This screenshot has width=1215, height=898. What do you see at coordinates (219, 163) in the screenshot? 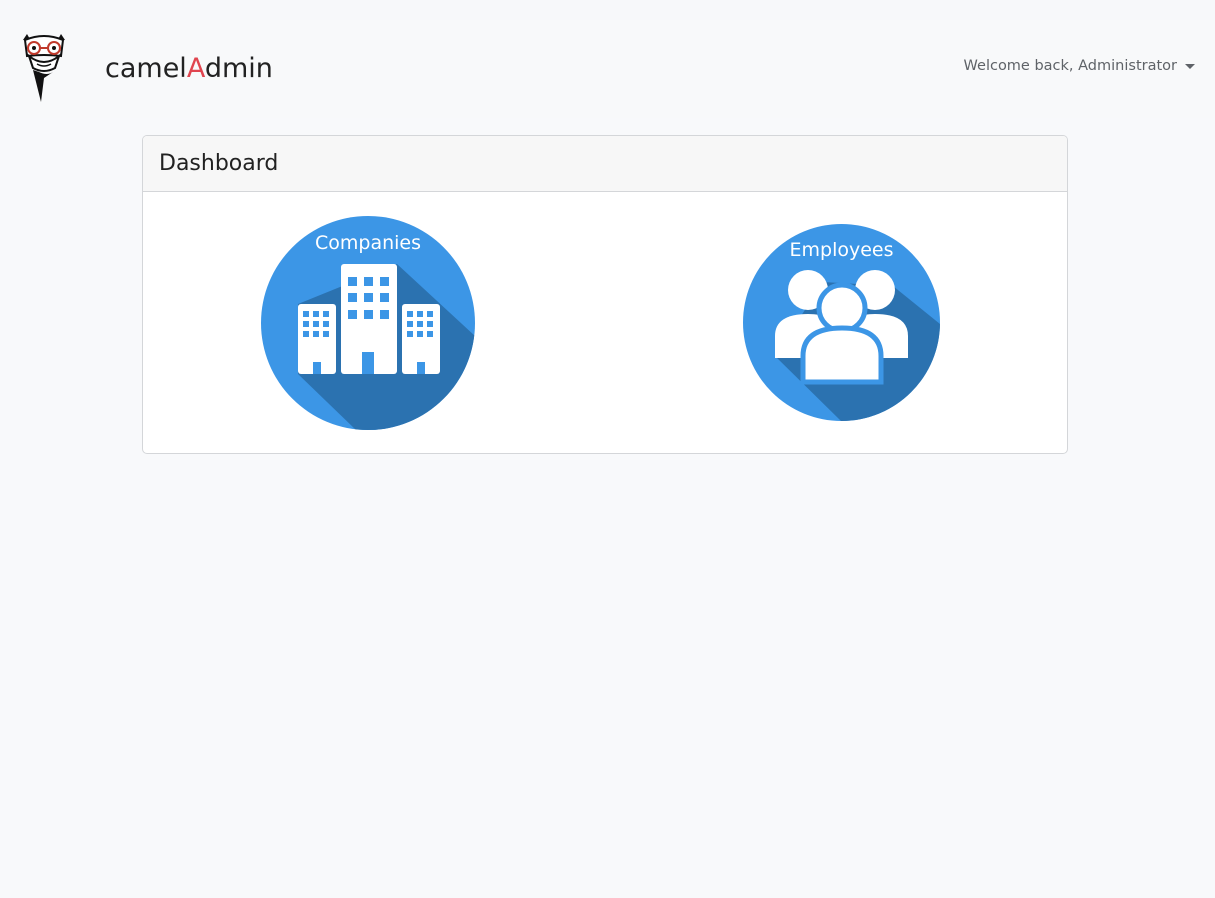
I see `page-title: Dashboard` at bounding box center [219, 163].